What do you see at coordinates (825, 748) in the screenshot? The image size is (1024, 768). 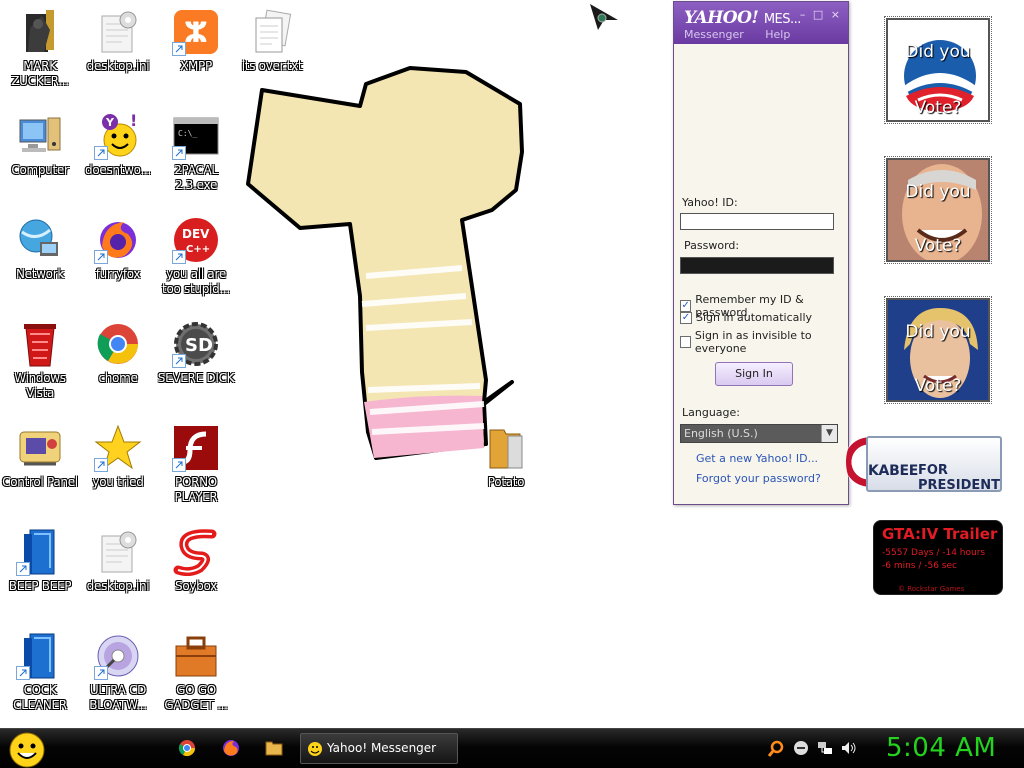 I see `network-icon` at bounding box center [825, 748].